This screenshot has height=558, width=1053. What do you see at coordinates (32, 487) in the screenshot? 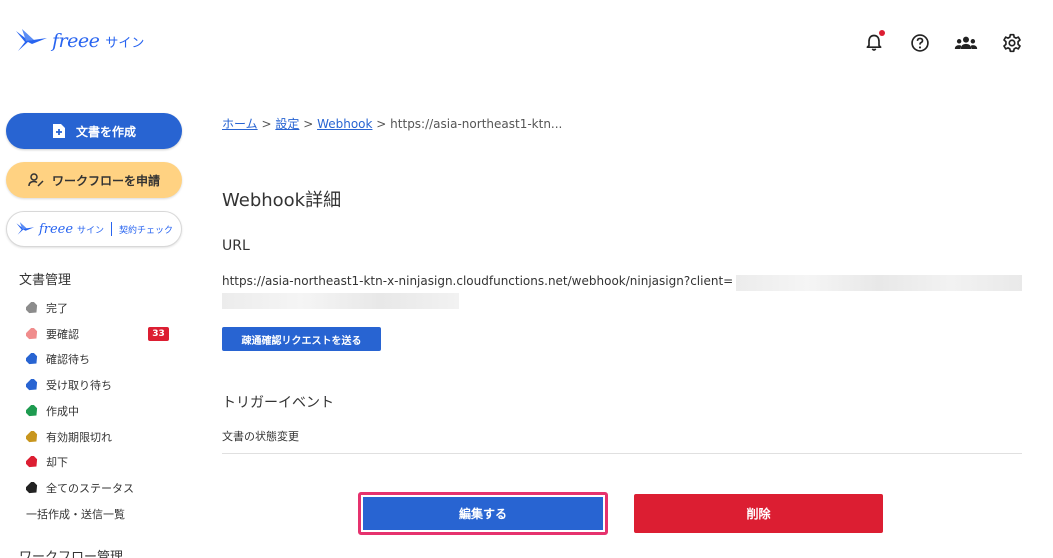
I see `tag-black-icon` at bounding box center [32, 487].